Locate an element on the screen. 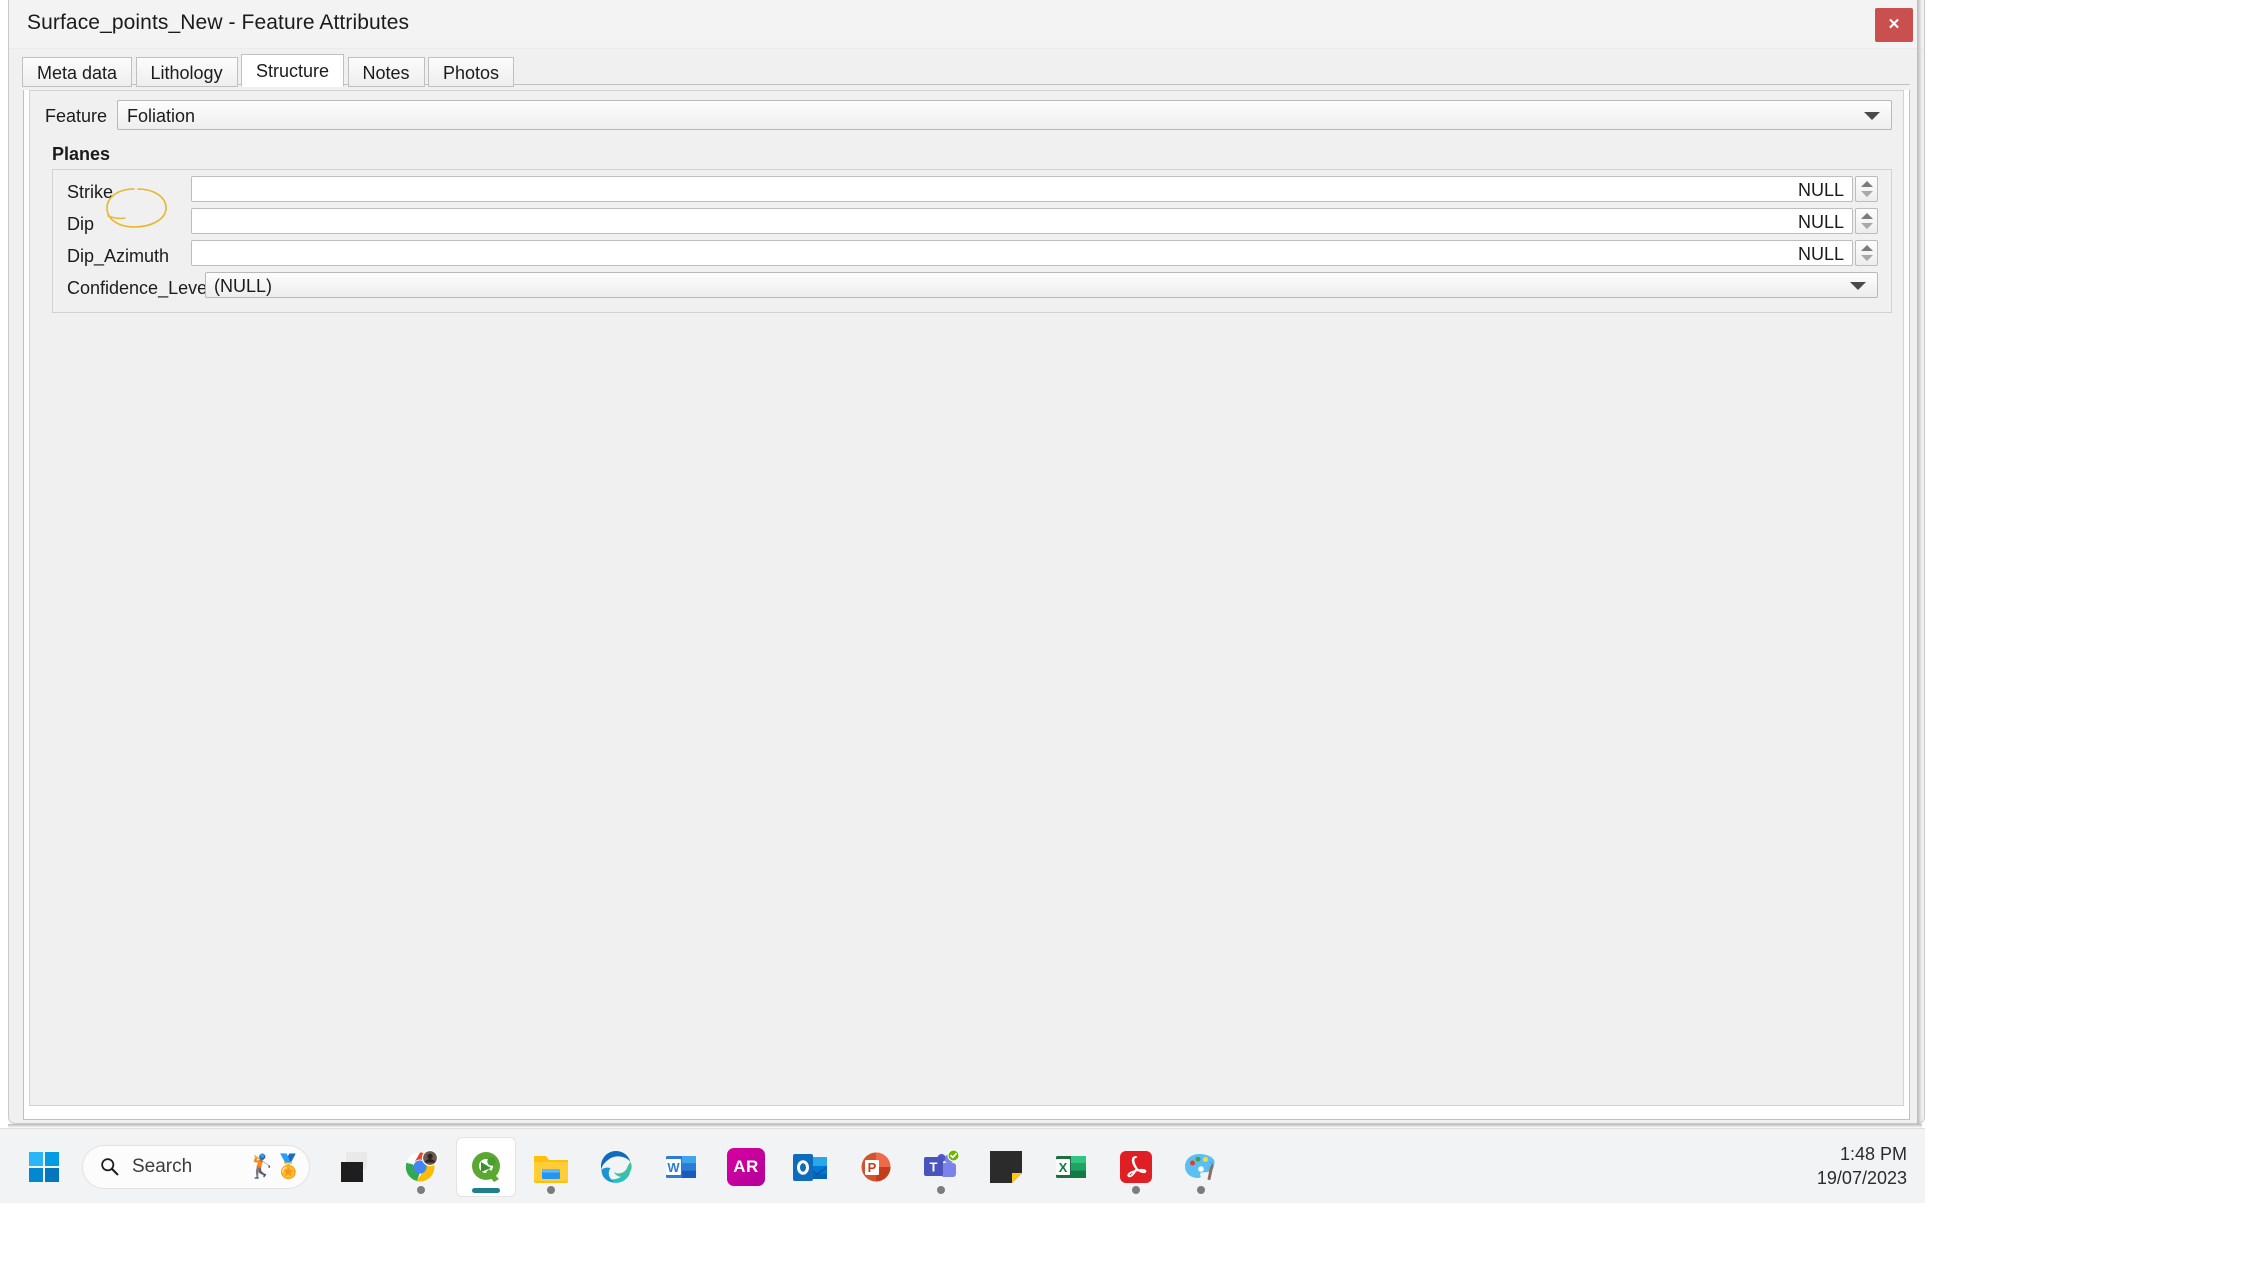  taskbar-app-adobe-acrobat is located at coordinates (1136, 1167).